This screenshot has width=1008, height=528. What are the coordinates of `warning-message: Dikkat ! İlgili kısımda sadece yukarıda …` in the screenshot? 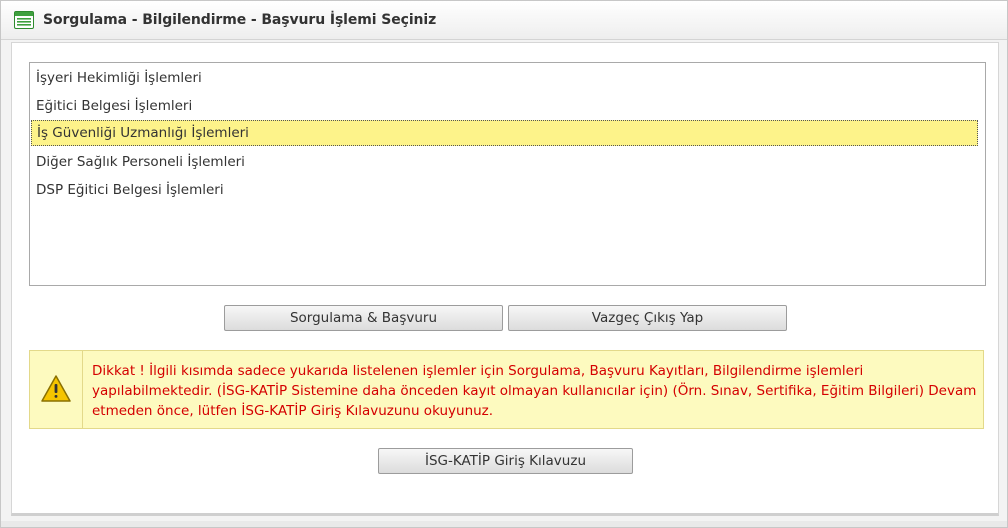 It's located at (534, 391).